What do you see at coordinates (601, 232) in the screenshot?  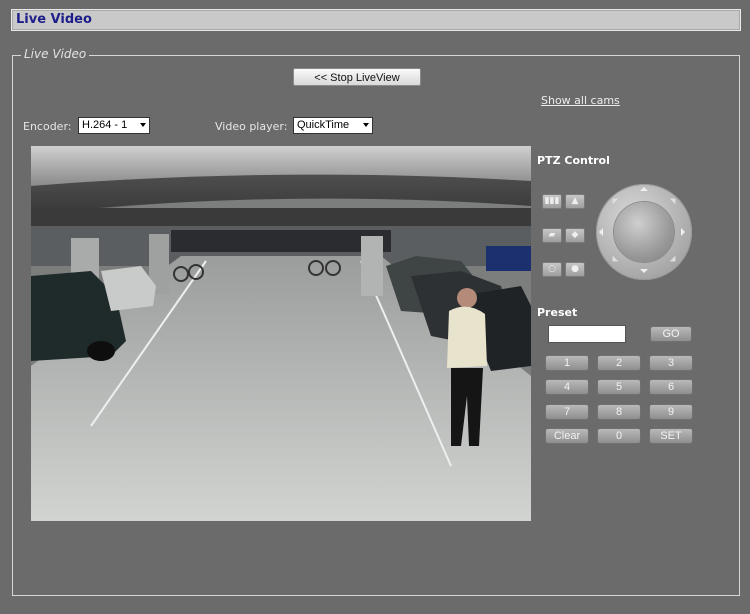 I see `arrow-left-icon` at bounding box center [601, 232].